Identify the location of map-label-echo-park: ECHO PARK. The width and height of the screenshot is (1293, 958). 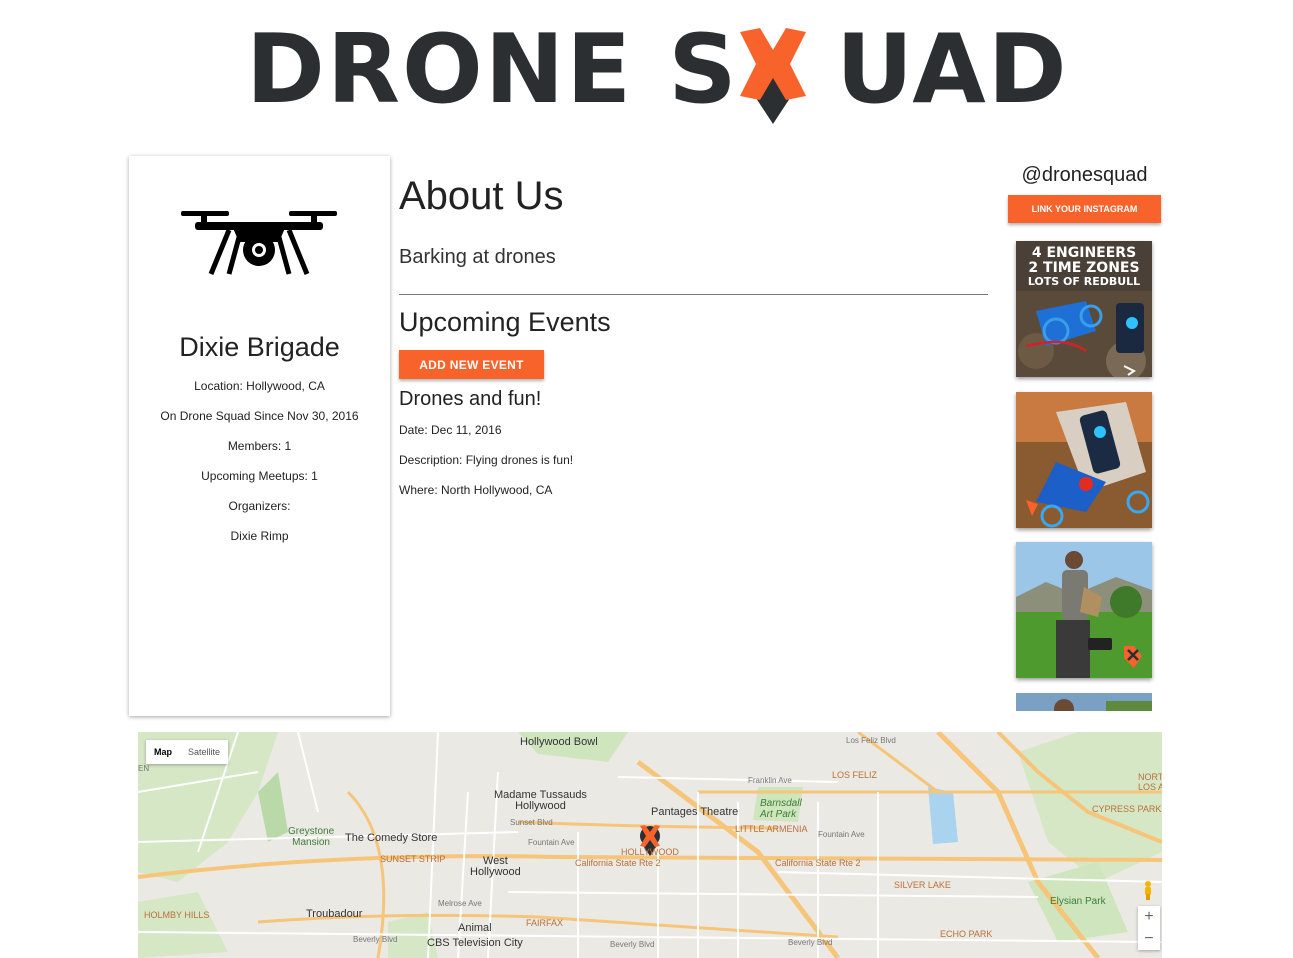
(966, 934).